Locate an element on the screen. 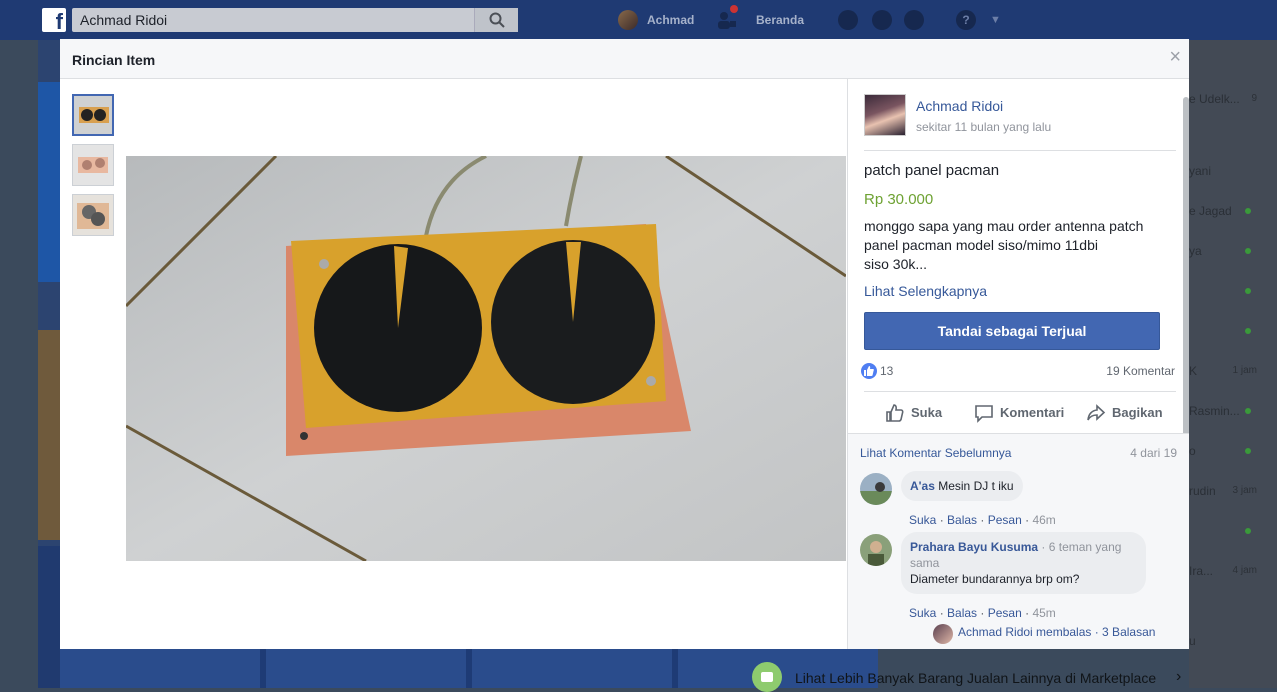 Image resolution: width=1277 pixels, height=692 pixels. like-button-label: Suka is located at coordinates (927, 412).